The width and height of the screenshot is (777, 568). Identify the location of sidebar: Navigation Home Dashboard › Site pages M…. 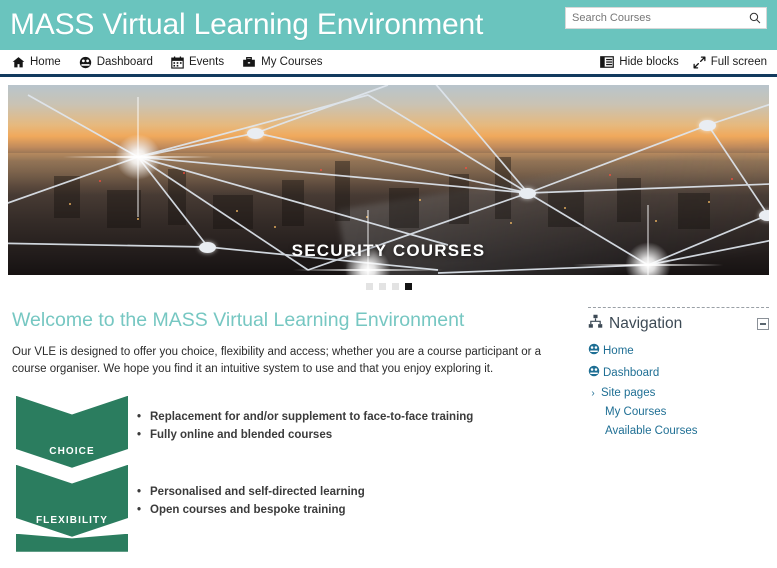
(678, 429).